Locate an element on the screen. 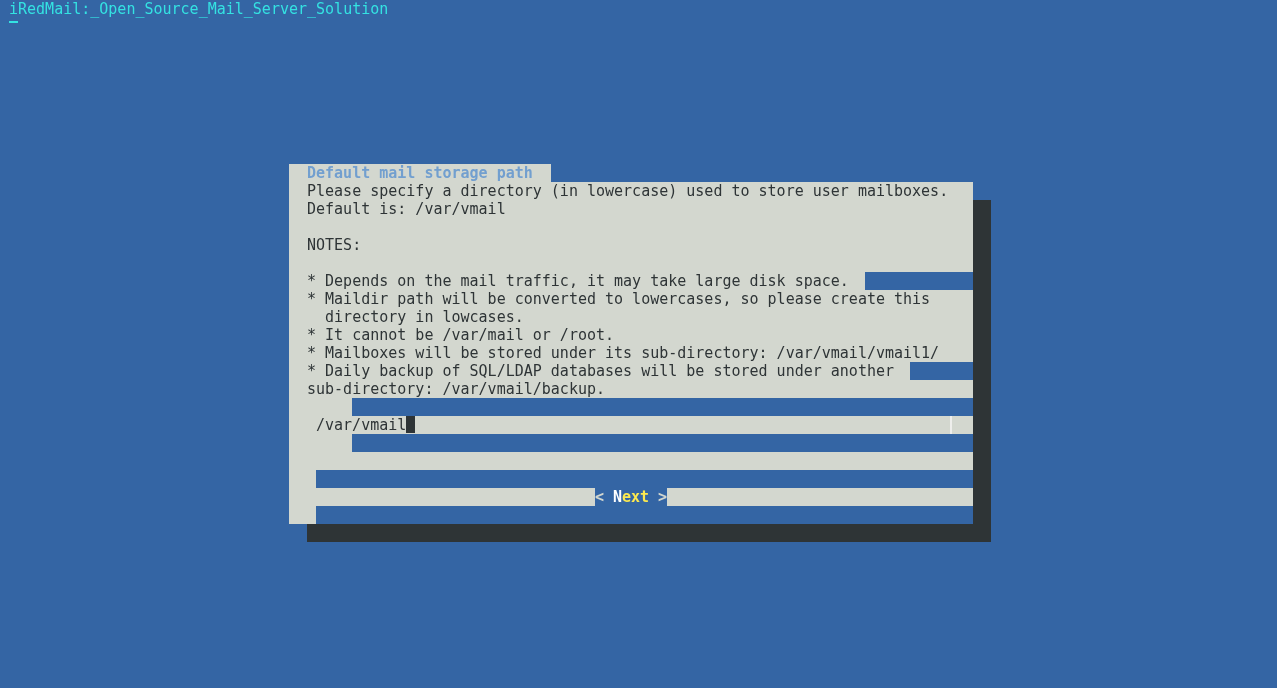 The height and width of the screenshot is (688, 1277). rendering-artifact is located at coordinates (941, 371).